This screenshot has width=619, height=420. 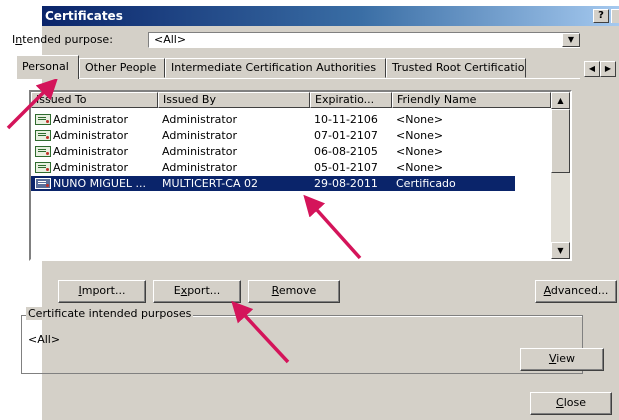 I want to click on tab-personal: Personal, so click(x=47, y=67).